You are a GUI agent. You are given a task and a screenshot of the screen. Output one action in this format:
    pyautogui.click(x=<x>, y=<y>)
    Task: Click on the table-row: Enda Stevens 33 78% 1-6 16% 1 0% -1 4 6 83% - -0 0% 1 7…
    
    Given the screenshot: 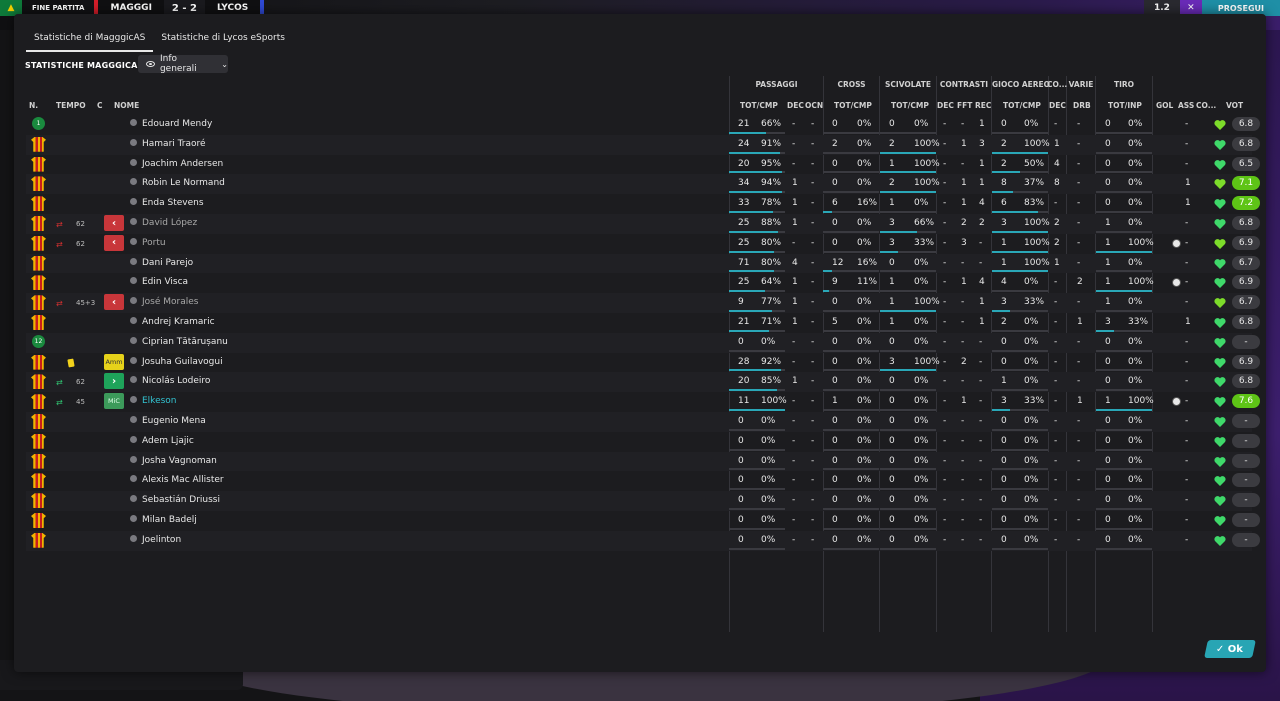 What is the action you would take?
    pyautogui.click(x=643, y=204)
    